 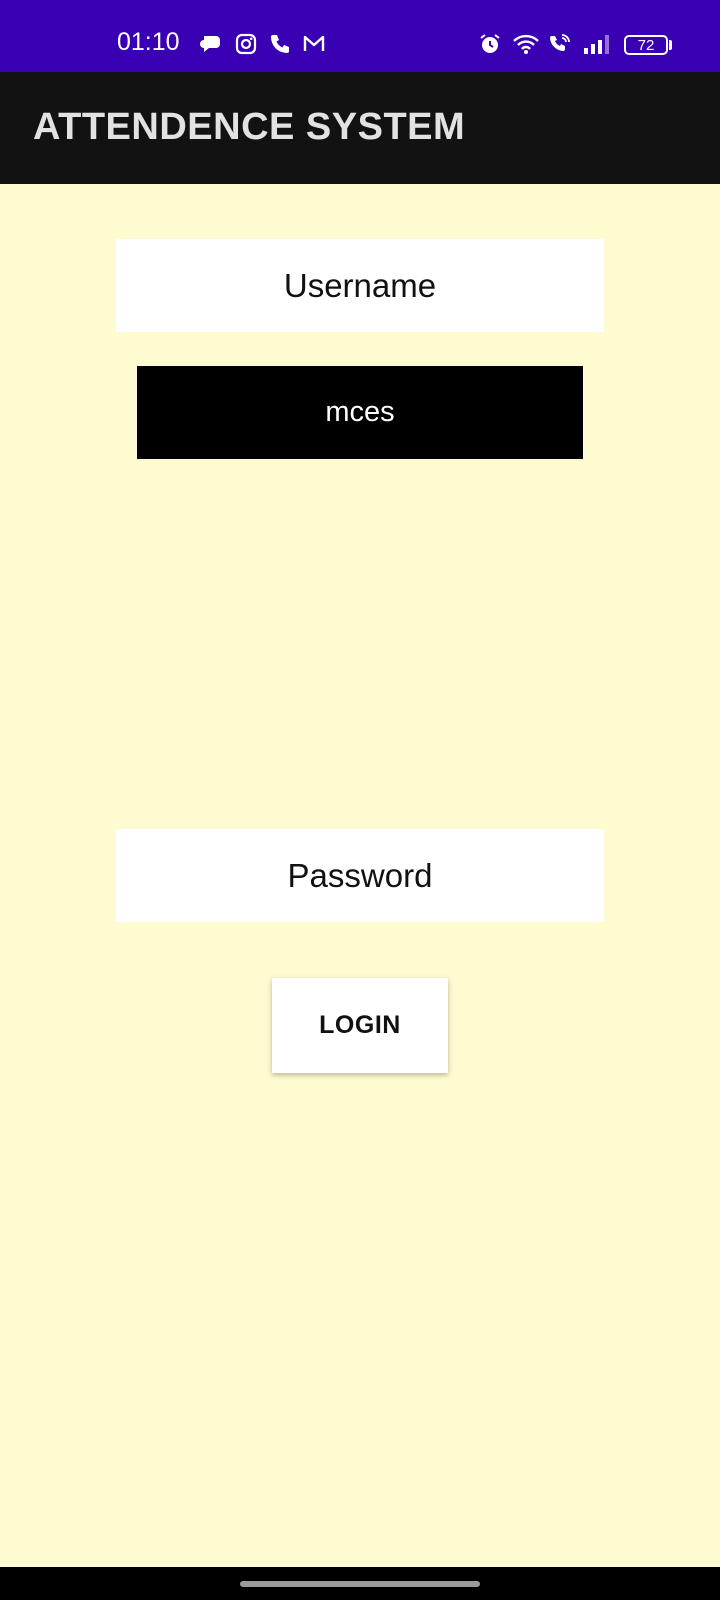 What do you see at coordinates (249, 127) in the screenshot?
I see `page-title: ATTENDENCE SYSTEM` at bounding box center [249, 127].